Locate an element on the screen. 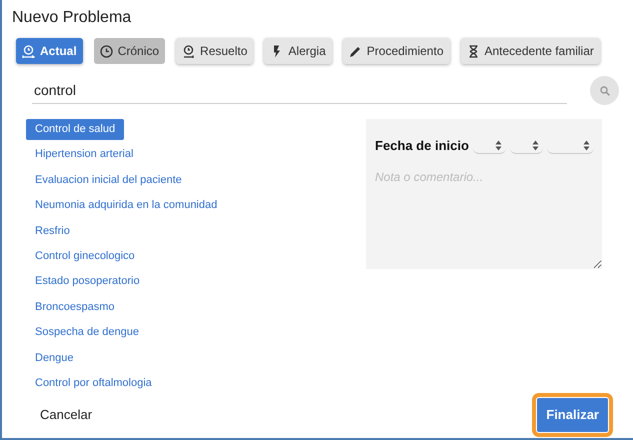 The image size is (633, 440). result-item: Hipertension arterial is located at coordinates (84, 155).